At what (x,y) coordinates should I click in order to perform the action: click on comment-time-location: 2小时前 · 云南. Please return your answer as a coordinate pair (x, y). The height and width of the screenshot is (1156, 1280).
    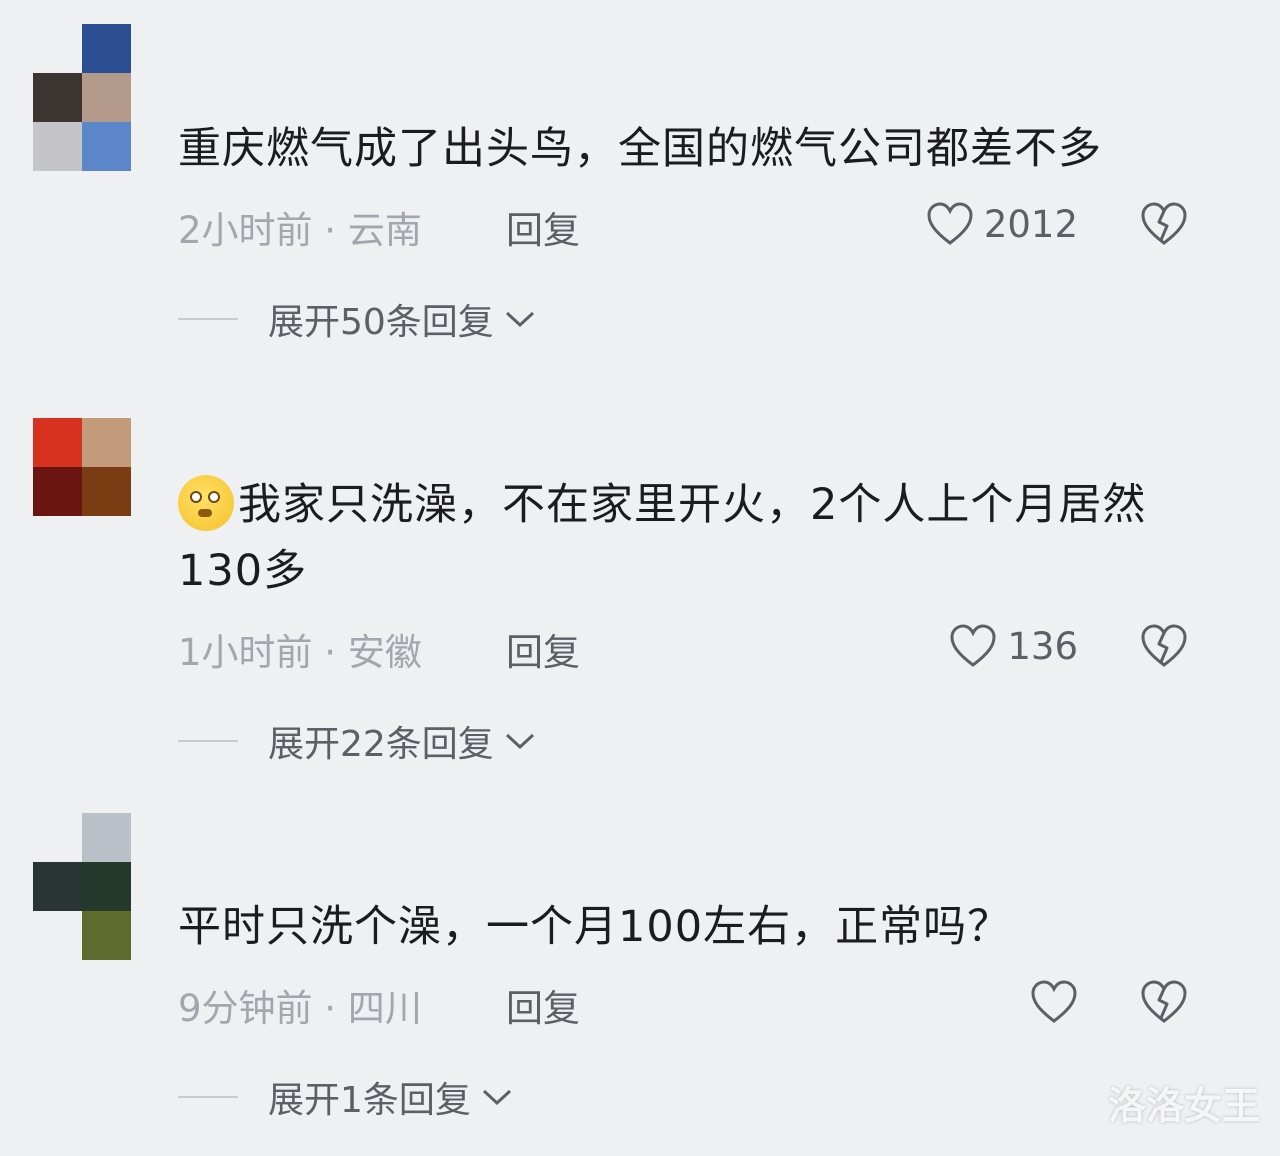
    Looking at the image, I should click on (300, 230).